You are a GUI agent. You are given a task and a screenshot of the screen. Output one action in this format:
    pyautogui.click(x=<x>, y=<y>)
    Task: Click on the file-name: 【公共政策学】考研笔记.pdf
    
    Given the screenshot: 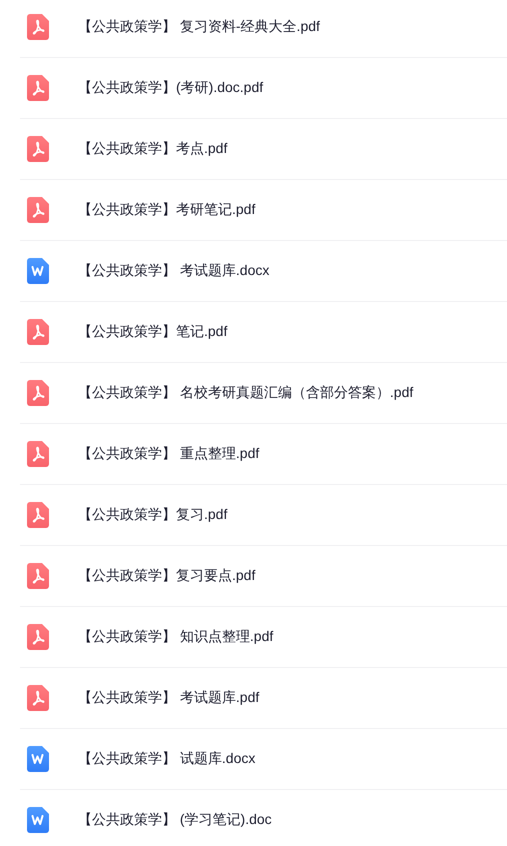 What is the action you would take?
    pyautogui.click(x=167, y=210)
    